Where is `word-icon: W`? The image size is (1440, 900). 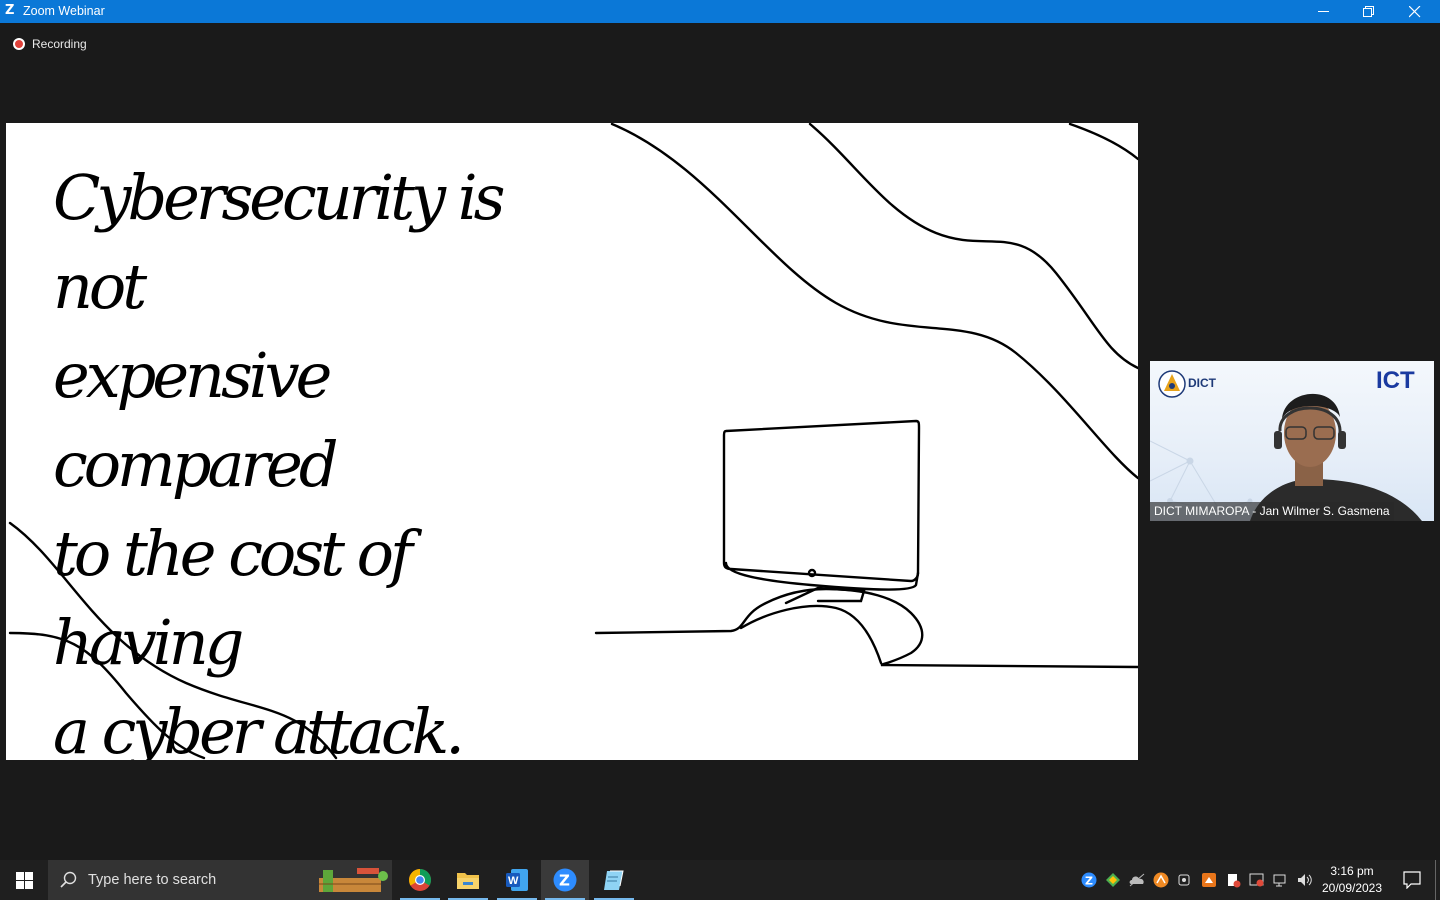
word-icon: W is located at coordinates (517, 880).